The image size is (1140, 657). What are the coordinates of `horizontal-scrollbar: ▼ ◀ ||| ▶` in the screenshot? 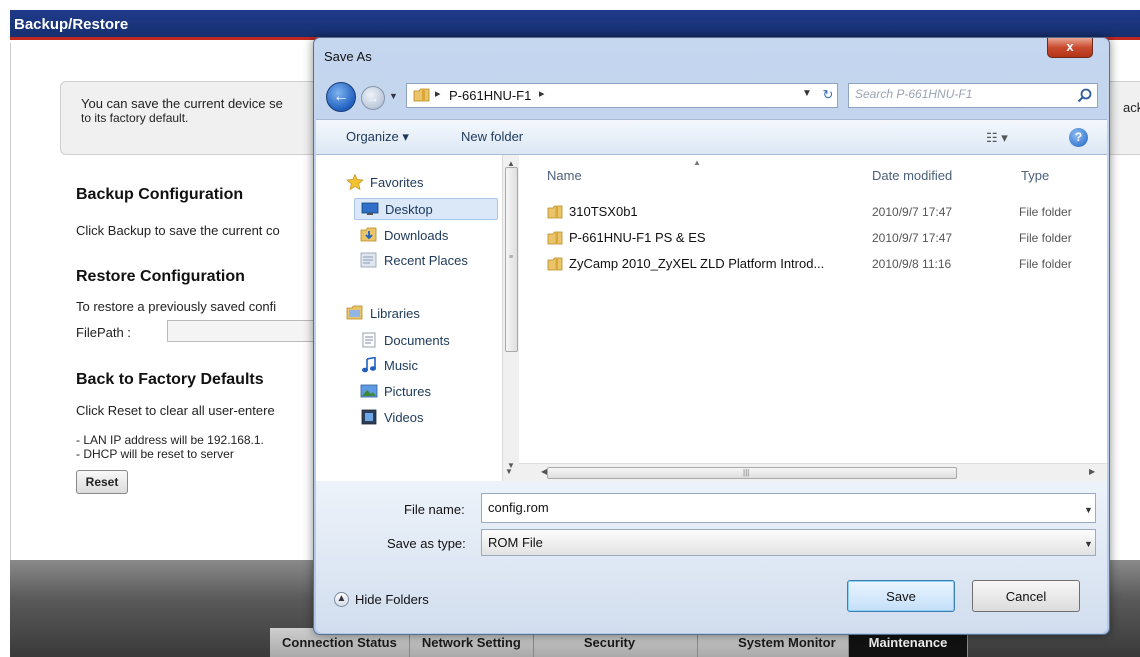 It's located at (806, 472).